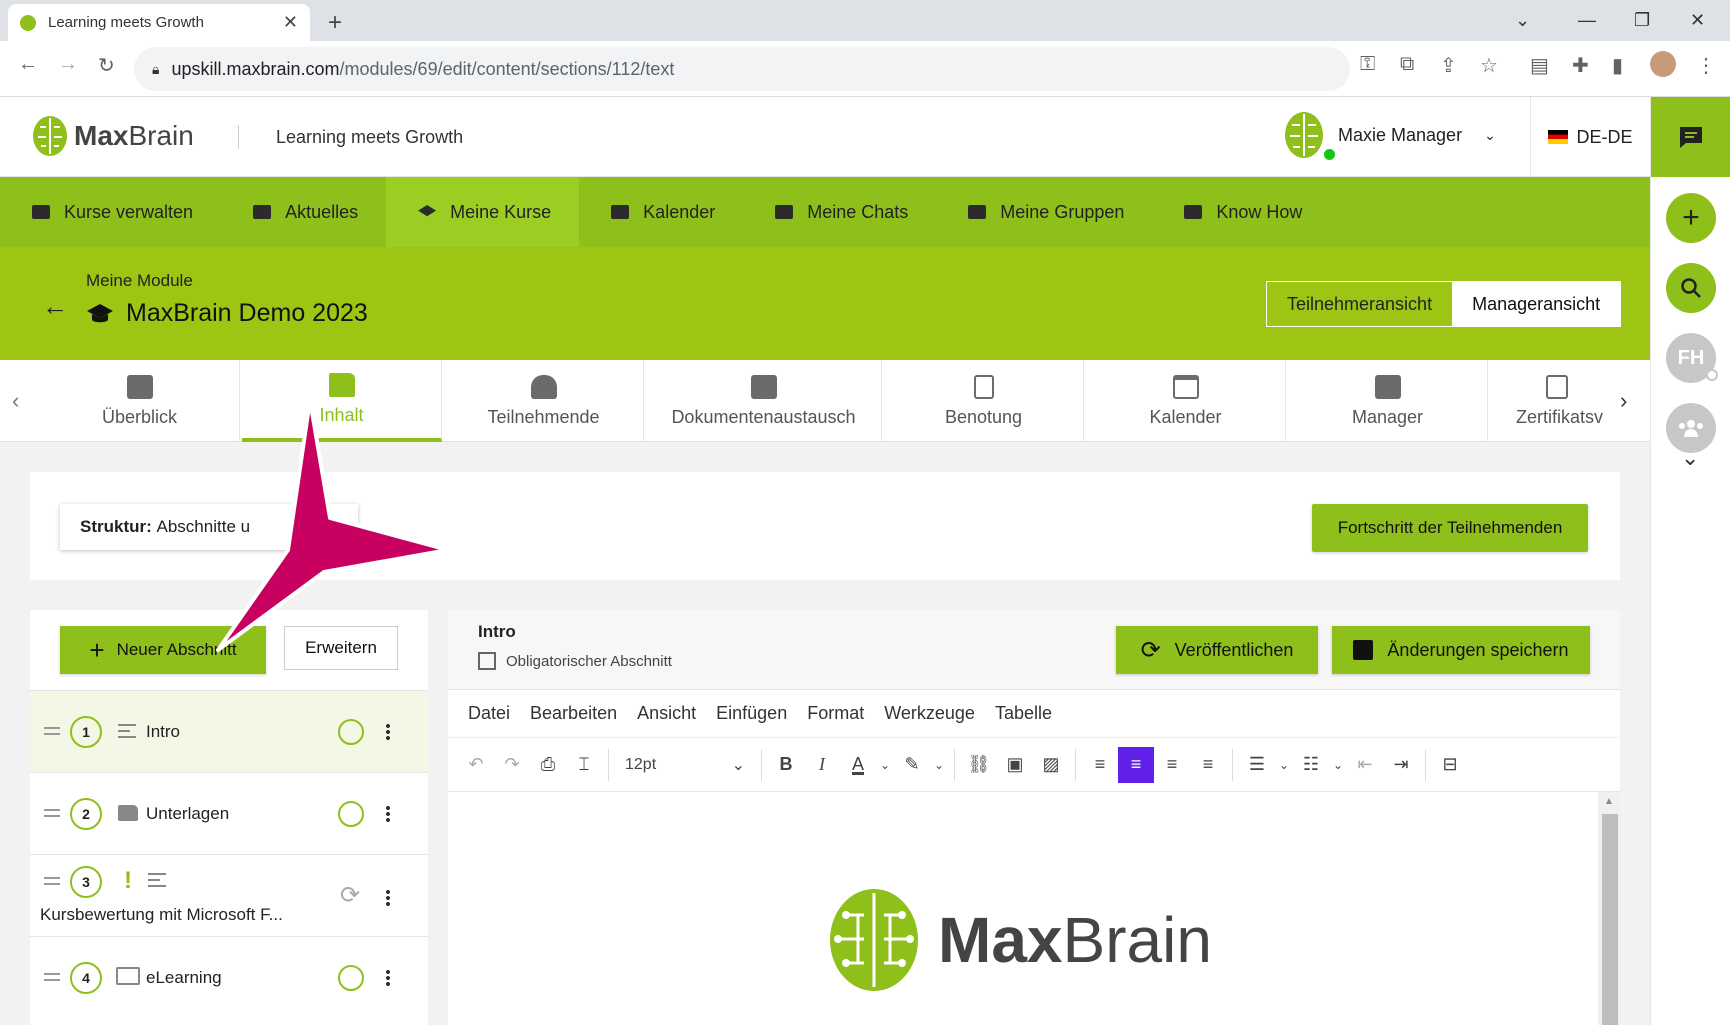 The image size is (1730, 1025). Describe the element at coordinates (1208, 765) in the screenshot. I see `align-justify-icon: ≡` at that location.